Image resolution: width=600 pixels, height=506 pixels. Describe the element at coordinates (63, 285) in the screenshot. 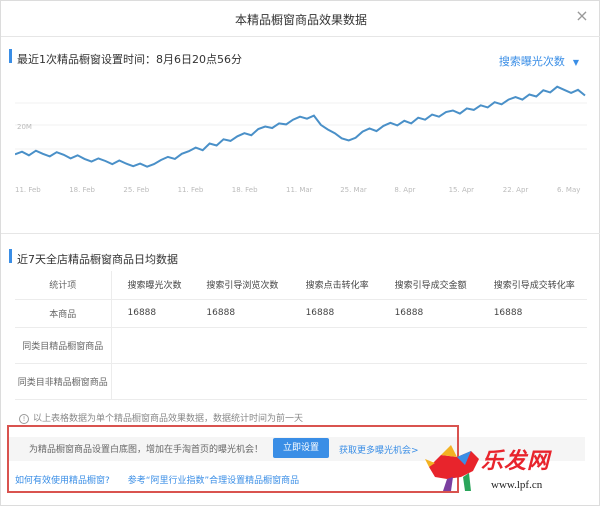

I see `table-header: 统计项` at that location.